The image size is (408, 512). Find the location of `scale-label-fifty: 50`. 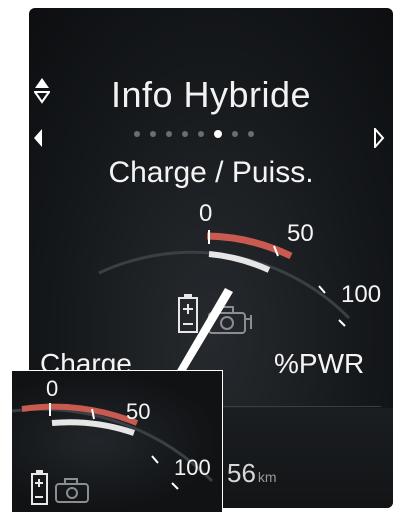

scale-label-fifty: 50 is located at coordinates (300, 233).